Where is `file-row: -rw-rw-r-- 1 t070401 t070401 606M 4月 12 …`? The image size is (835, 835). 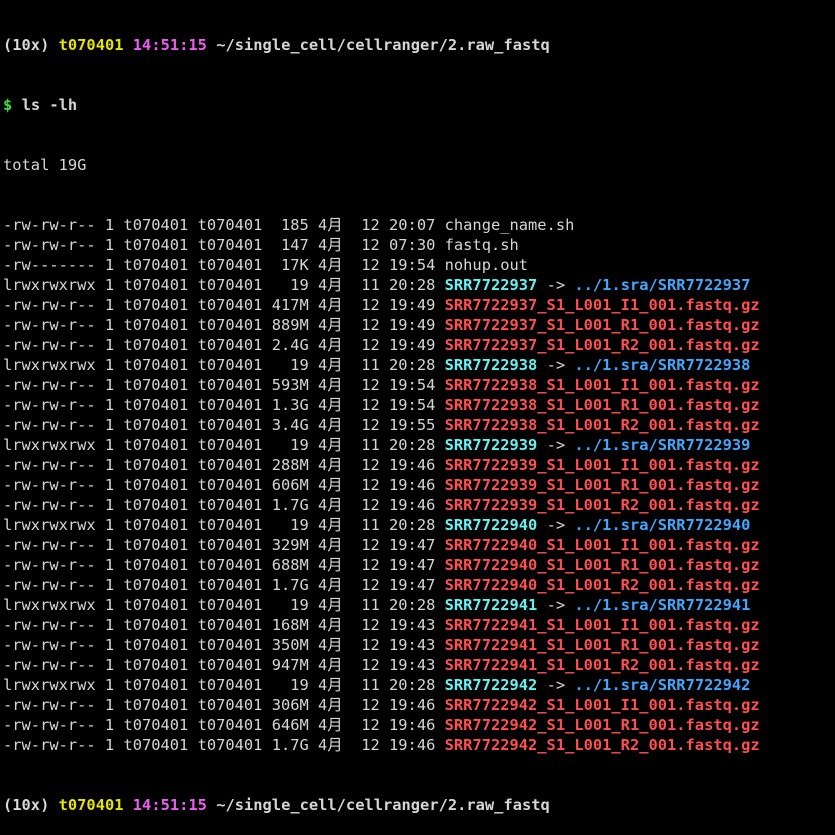 file-row: -rw-rw-r-- 1 t070401 t070401 606M 4月 12 … is located at coordinates (419, 485).